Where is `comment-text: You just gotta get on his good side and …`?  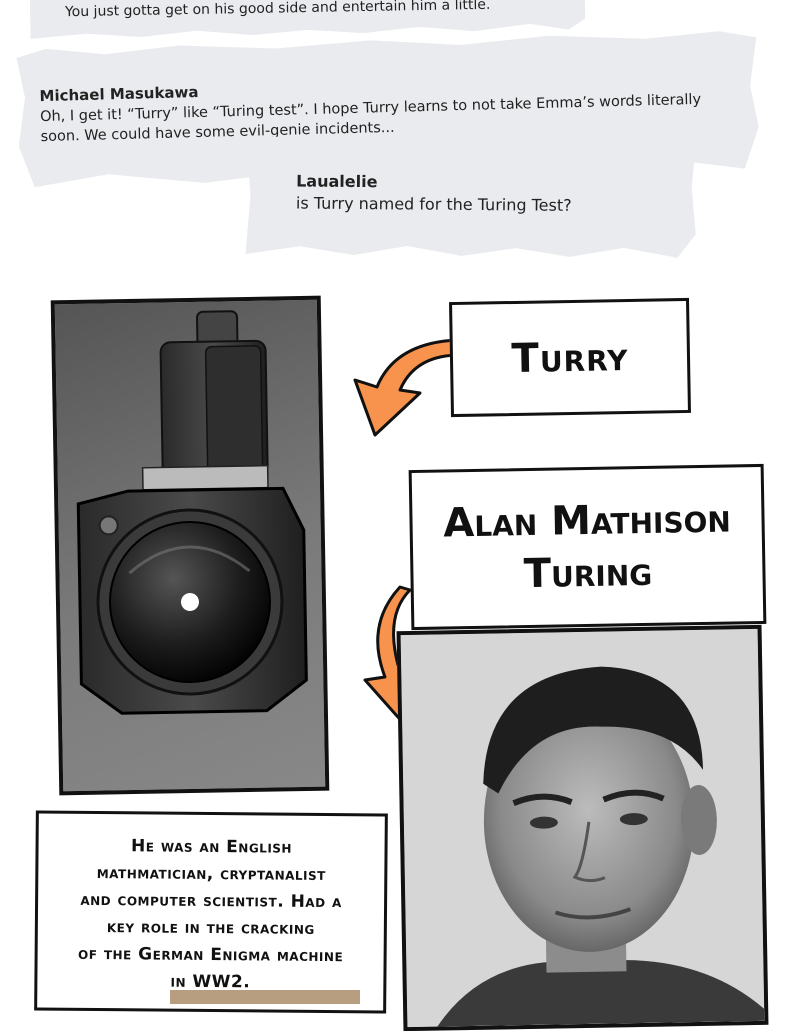
comment-text: You just gotta get on his good side and … is located at coordinates (277, 10).